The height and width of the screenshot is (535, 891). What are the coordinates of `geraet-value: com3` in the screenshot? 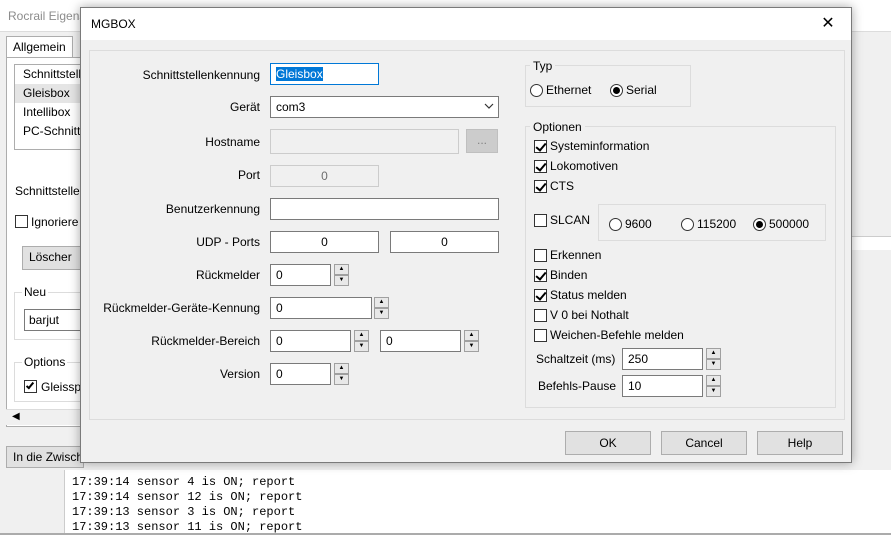 It's located at (291, 107).